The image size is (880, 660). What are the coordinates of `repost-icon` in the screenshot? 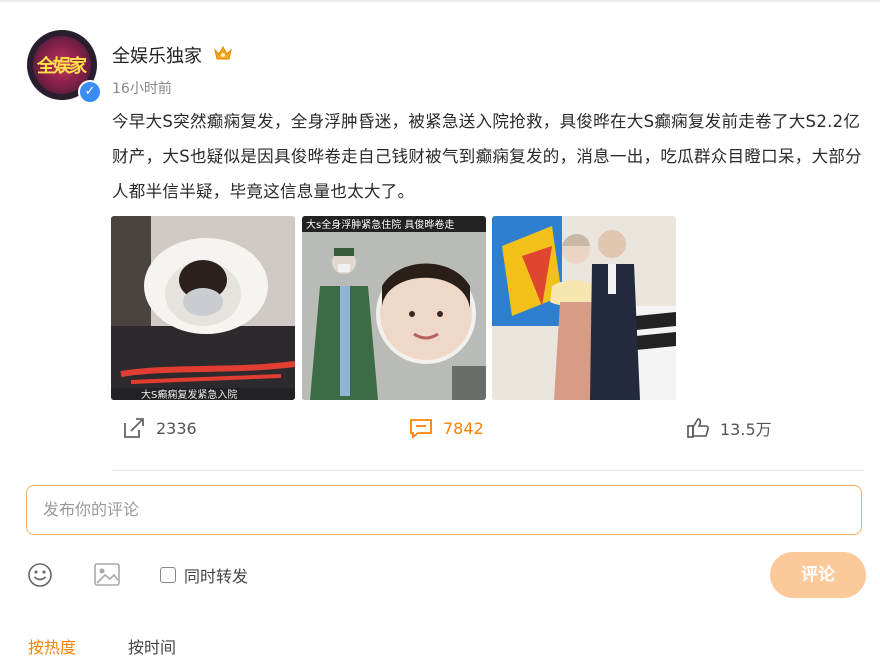 It's located at (134, 428).